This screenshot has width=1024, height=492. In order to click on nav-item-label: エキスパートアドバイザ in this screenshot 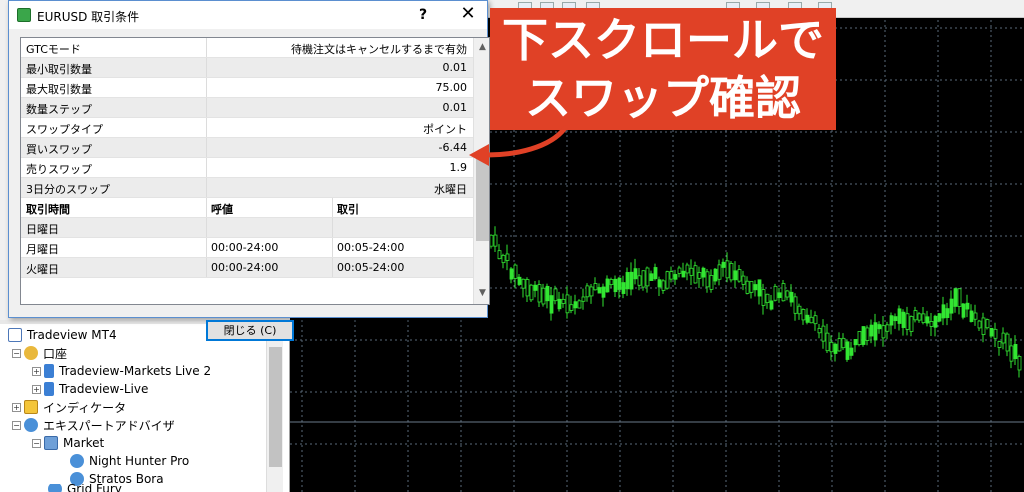, I will do `click(109, 425)`.